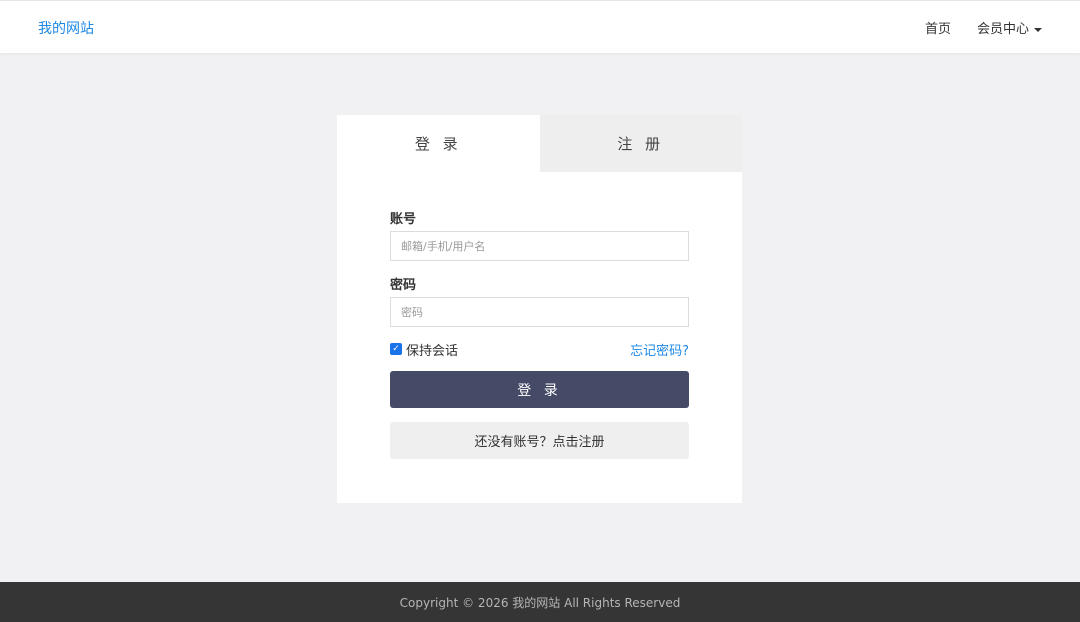  I want to click on nav-home-link: 首页, so click(938, 27).